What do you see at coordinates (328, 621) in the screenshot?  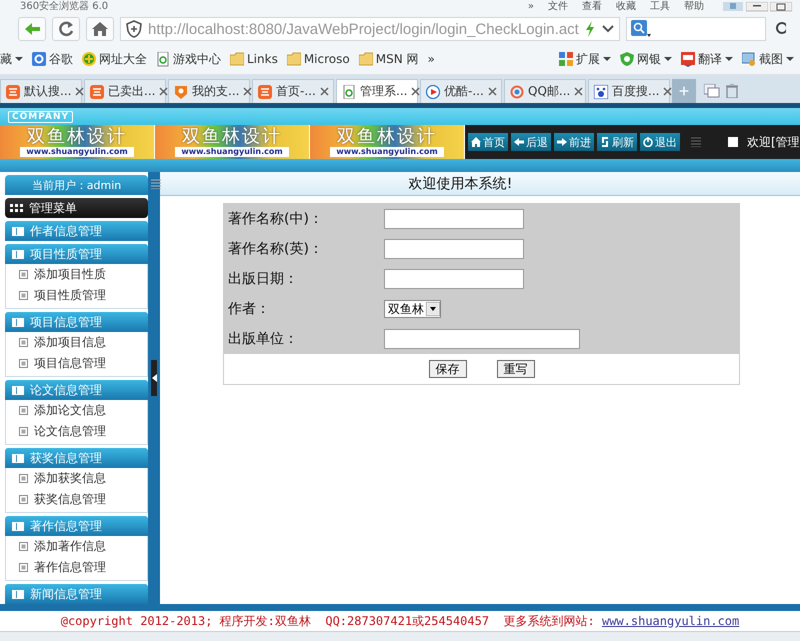 I see `copyright-text: @copyright 2012-2013; 程序开发:双鱼林 QQ:287307421或254540457 更多系统到网站:` at bounding box center [328, 621].